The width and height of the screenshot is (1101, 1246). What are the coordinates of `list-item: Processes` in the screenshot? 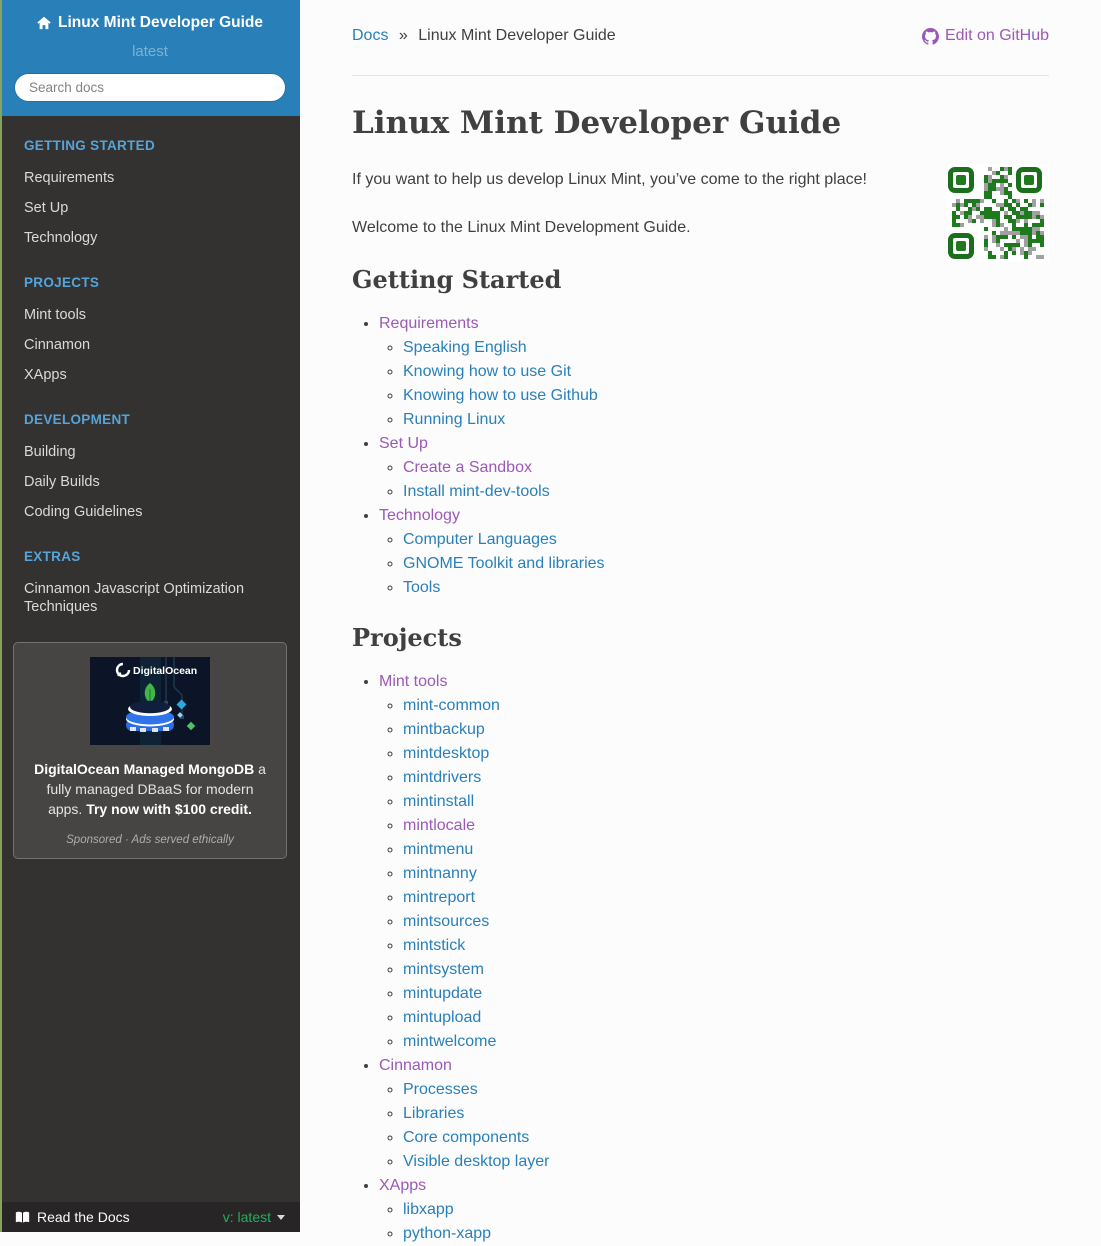 It's located at (726, 1090).